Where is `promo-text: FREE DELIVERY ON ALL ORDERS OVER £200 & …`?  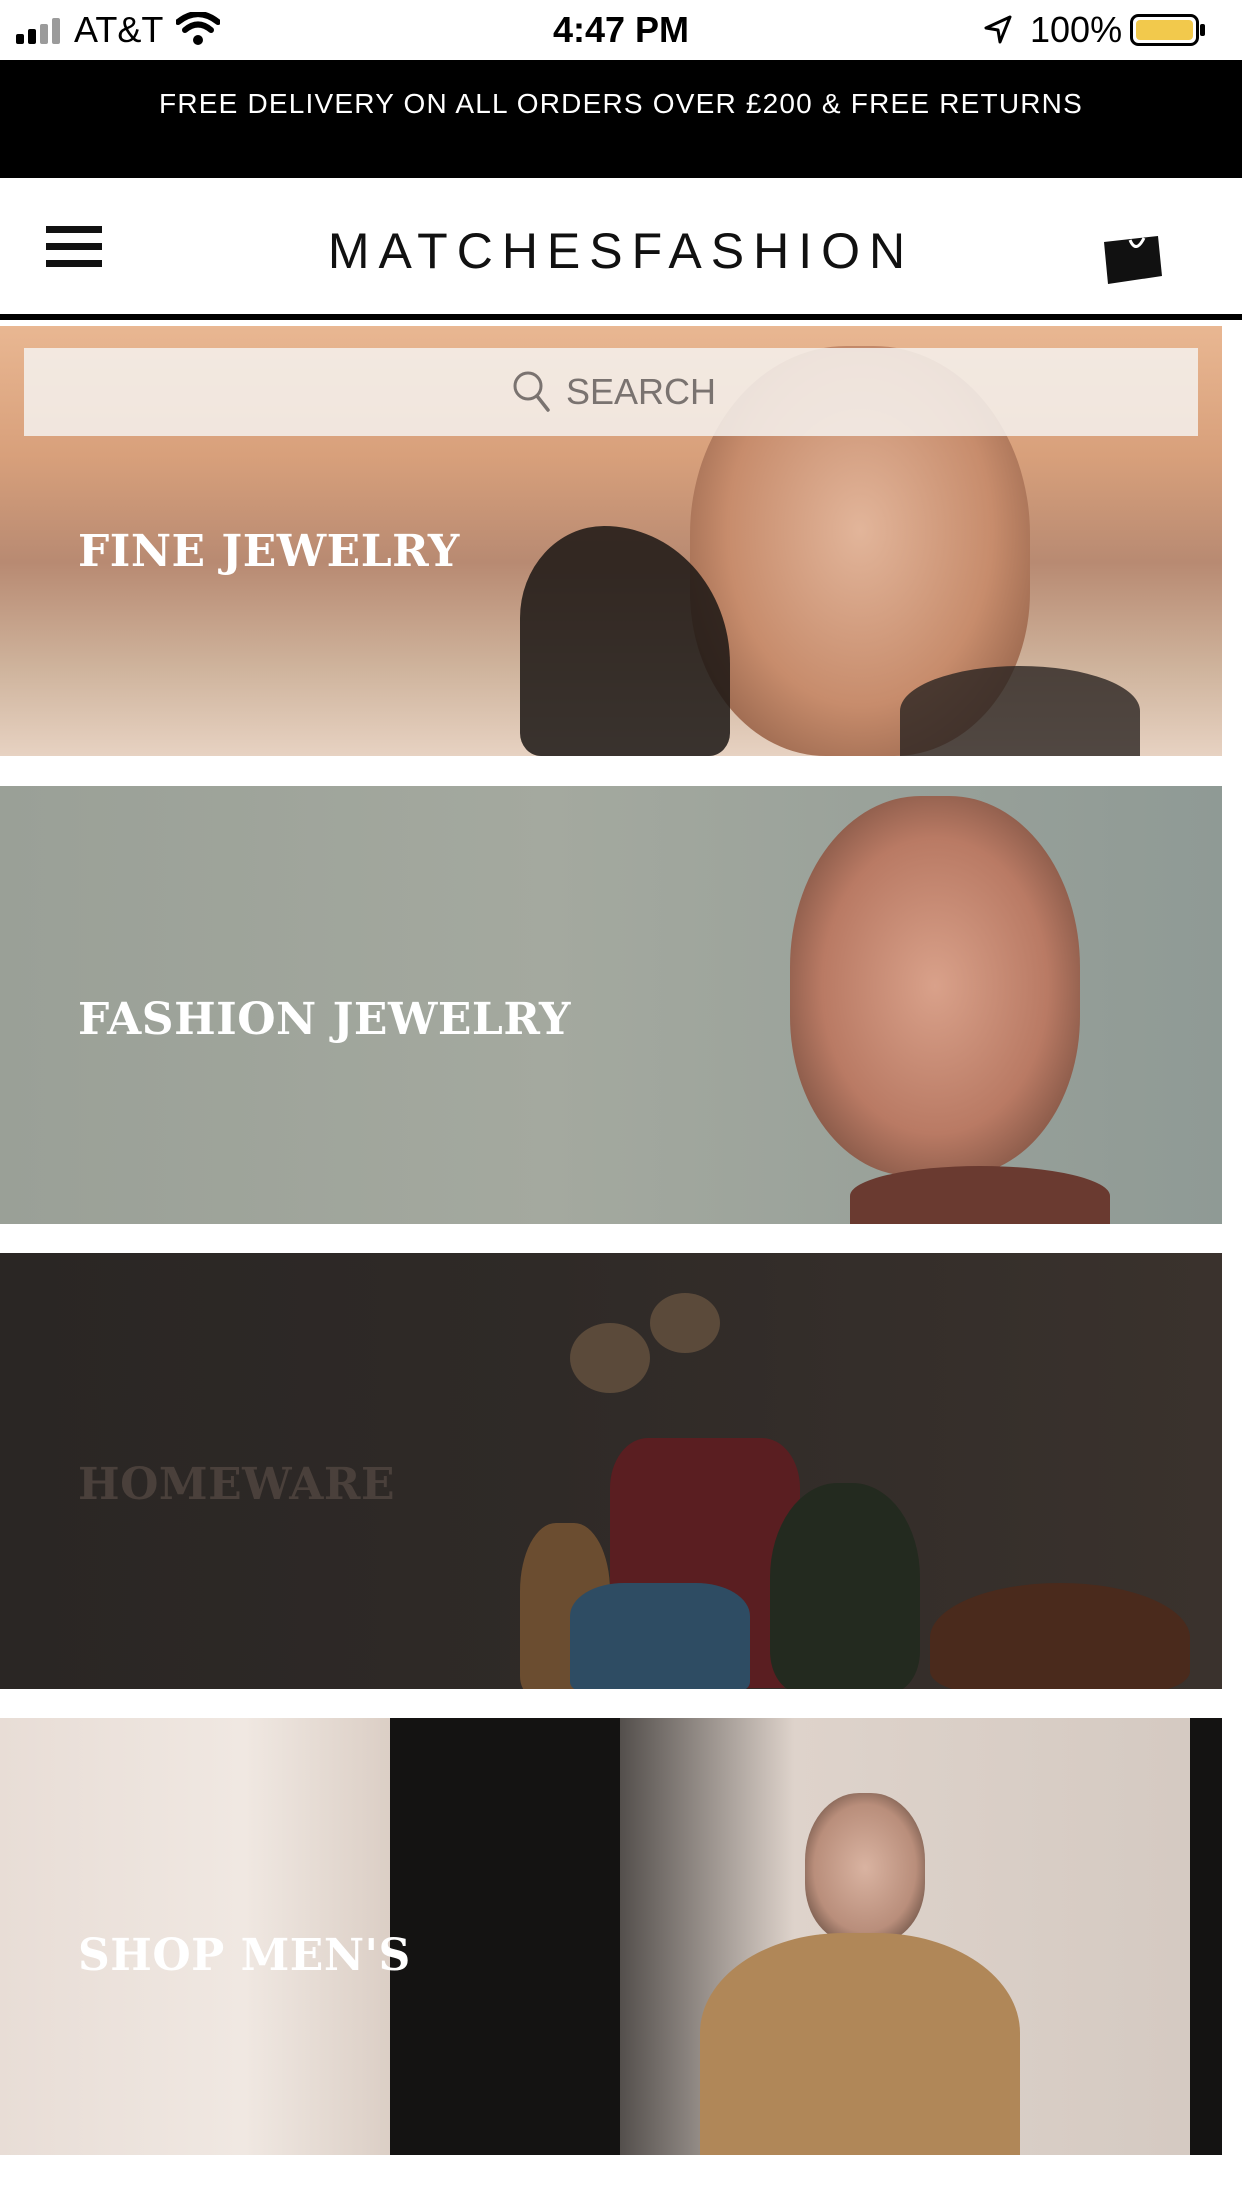 promo-text: FREE DELIVERY ON ALL ORDERS OVER £200 & … is located at coordinates (621, 103).